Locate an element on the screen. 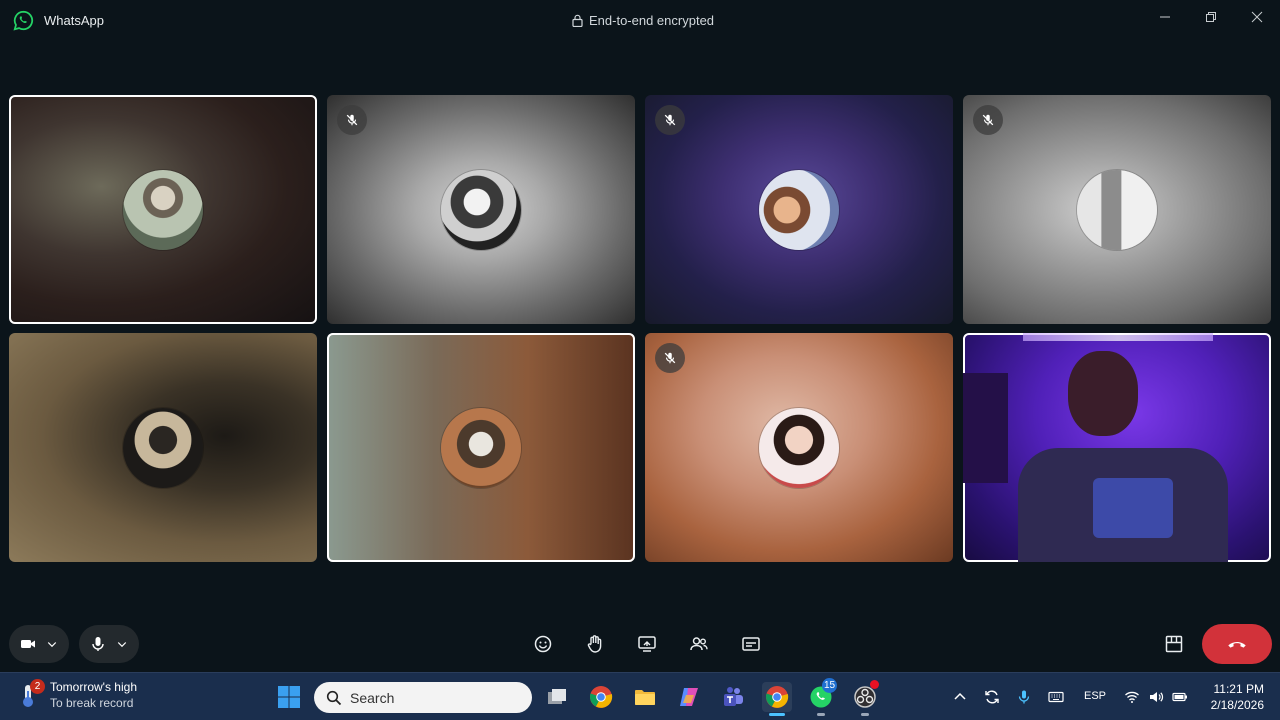 The height and width of the screenshot is (720, 1280). touch-keyboard-button is located at coordinates (1056, 697).